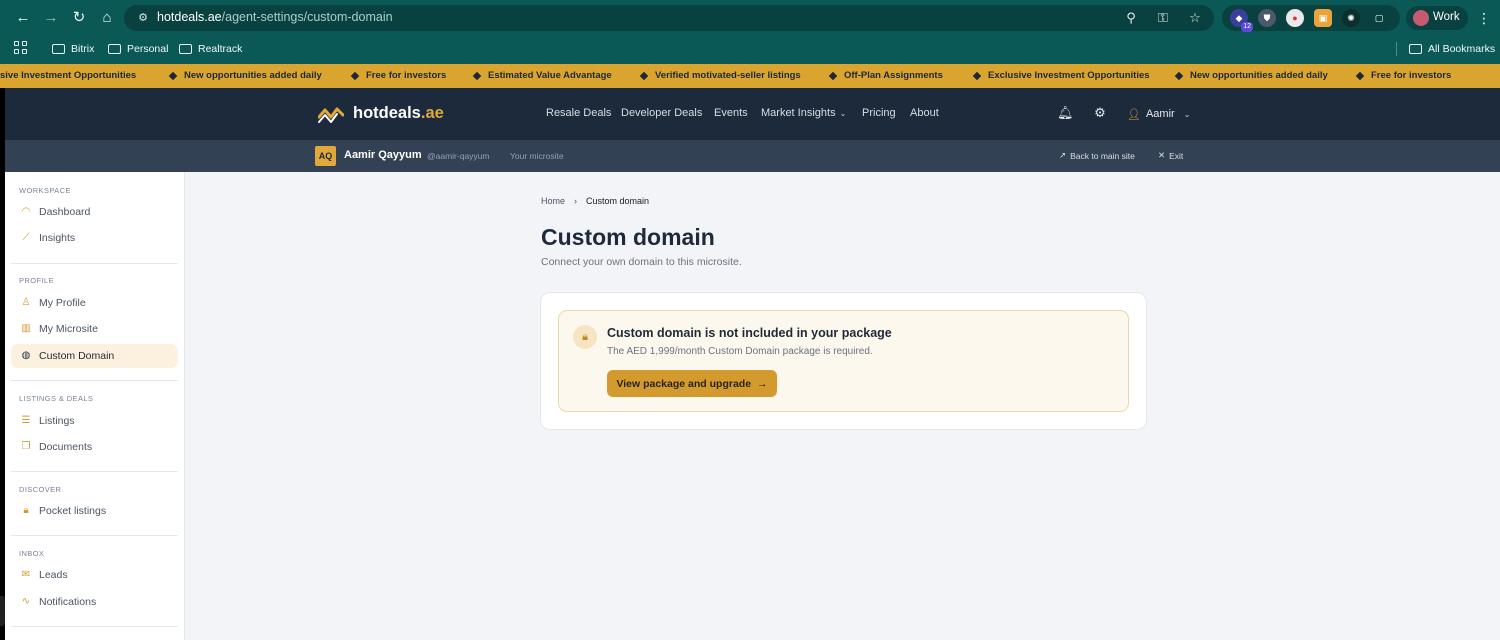 The image size is (1500, 640). Describe the element at coordinates (51, 18) in the screenshot. I see `forward-arrow-icon: →` at that location.